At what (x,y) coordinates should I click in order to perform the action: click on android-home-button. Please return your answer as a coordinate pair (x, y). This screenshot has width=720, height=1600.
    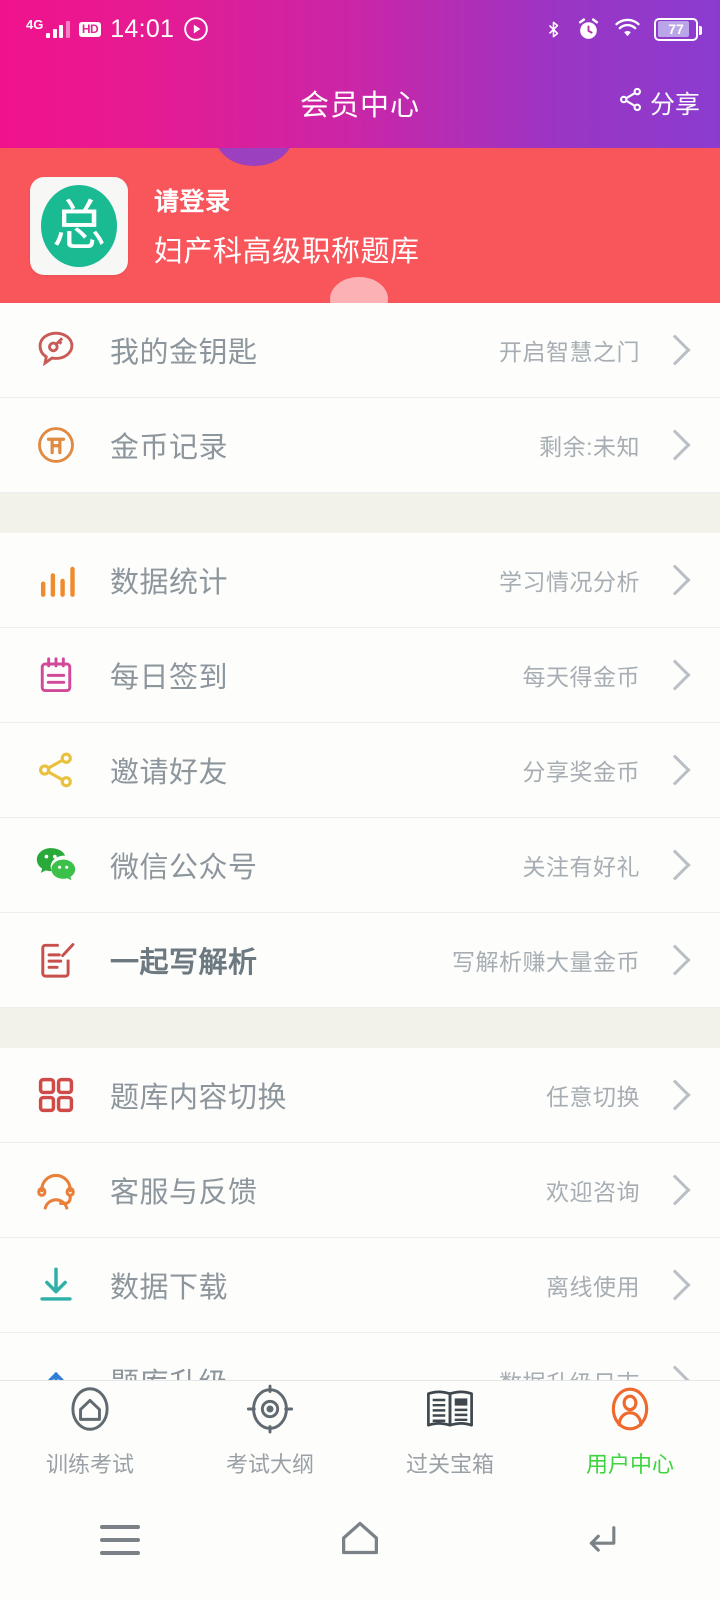
    Looking at the image, I should click on (360, 1540).